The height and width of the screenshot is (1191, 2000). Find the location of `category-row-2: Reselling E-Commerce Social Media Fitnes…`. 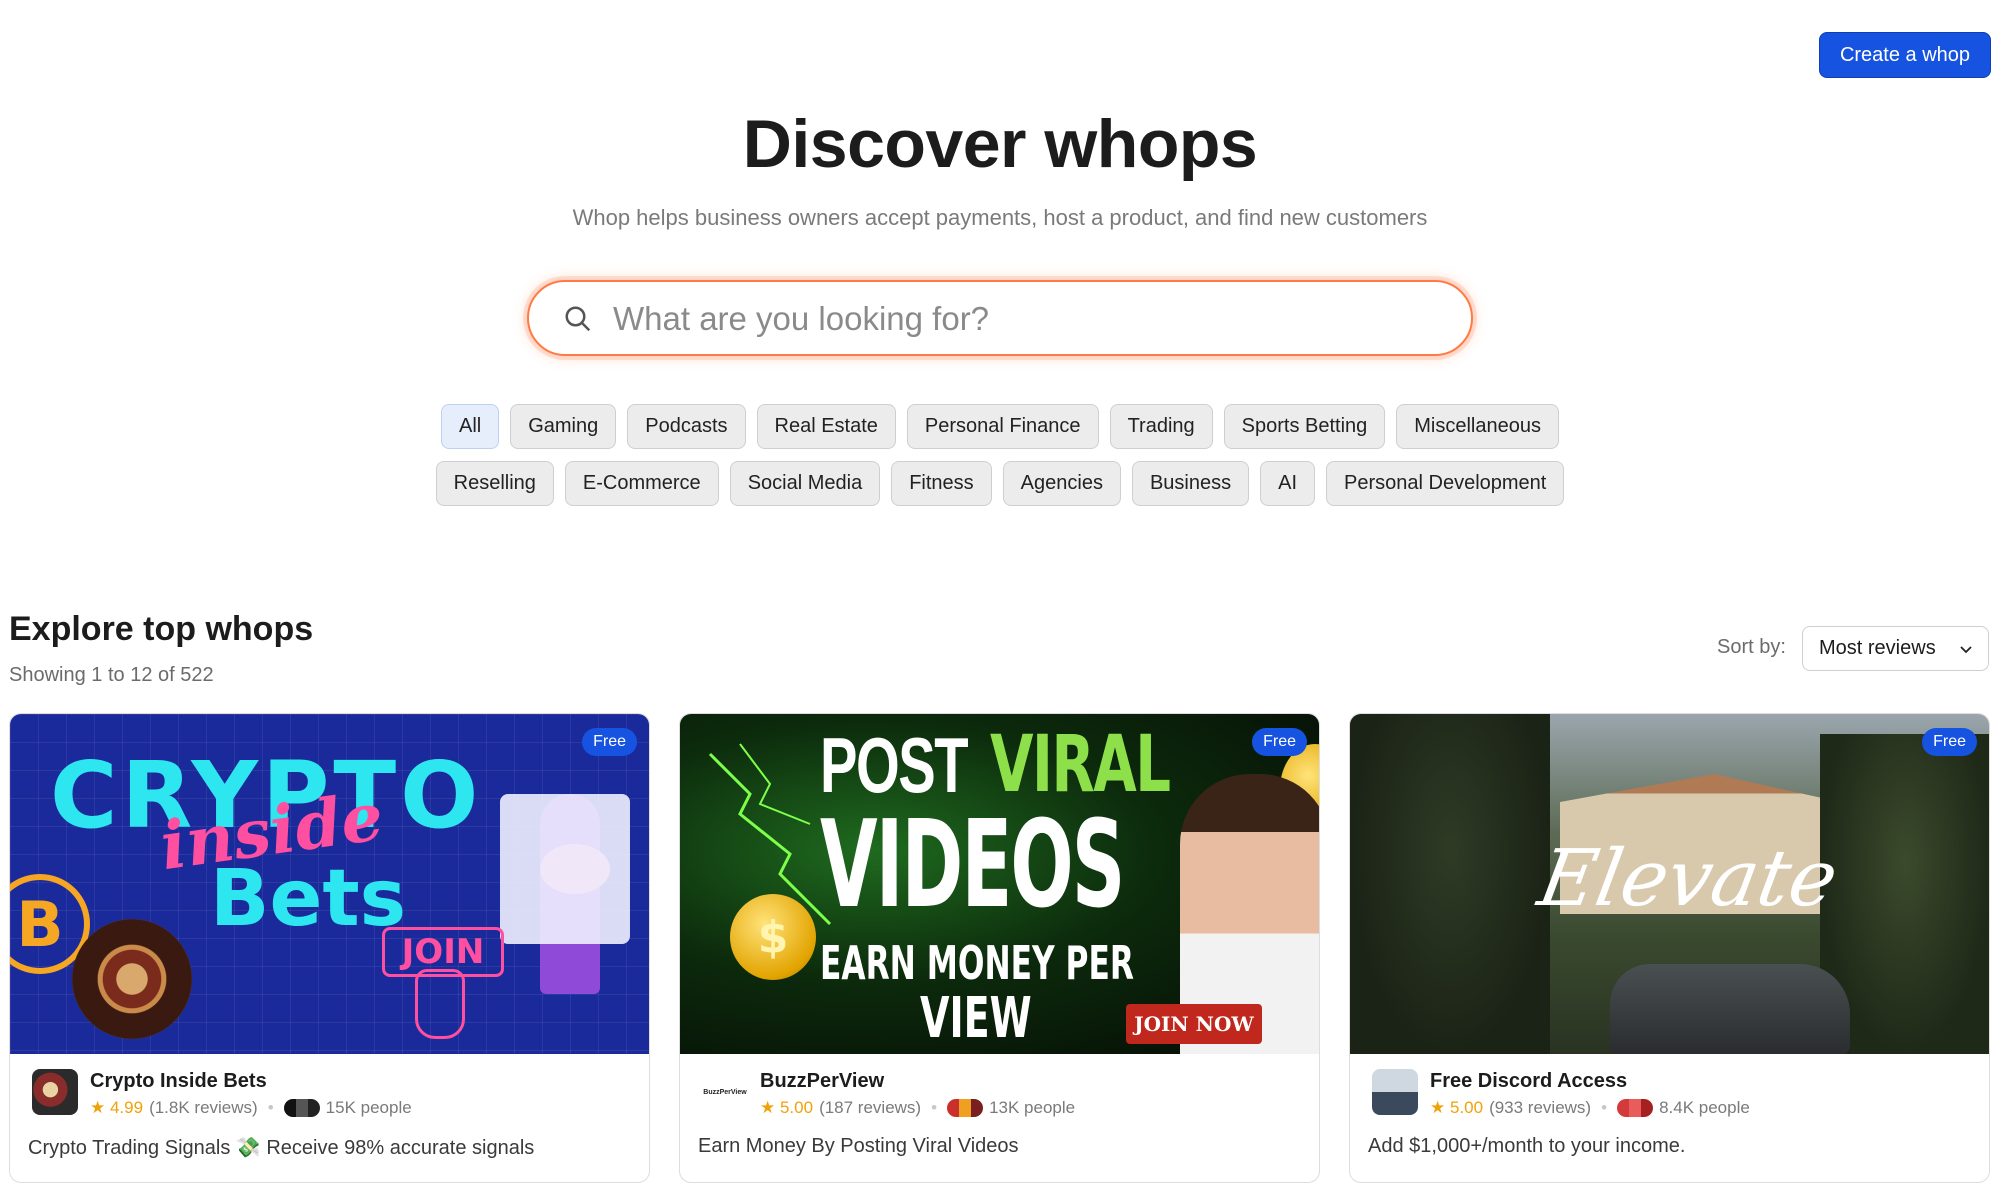

category-row-2: Reselling E-Commerce Social Media Fitnes… is located at coordinates (1000, 483).